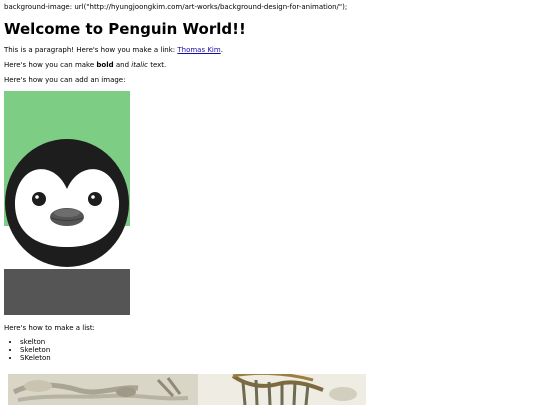  I want to click on penguin-image, so click(67, 203).